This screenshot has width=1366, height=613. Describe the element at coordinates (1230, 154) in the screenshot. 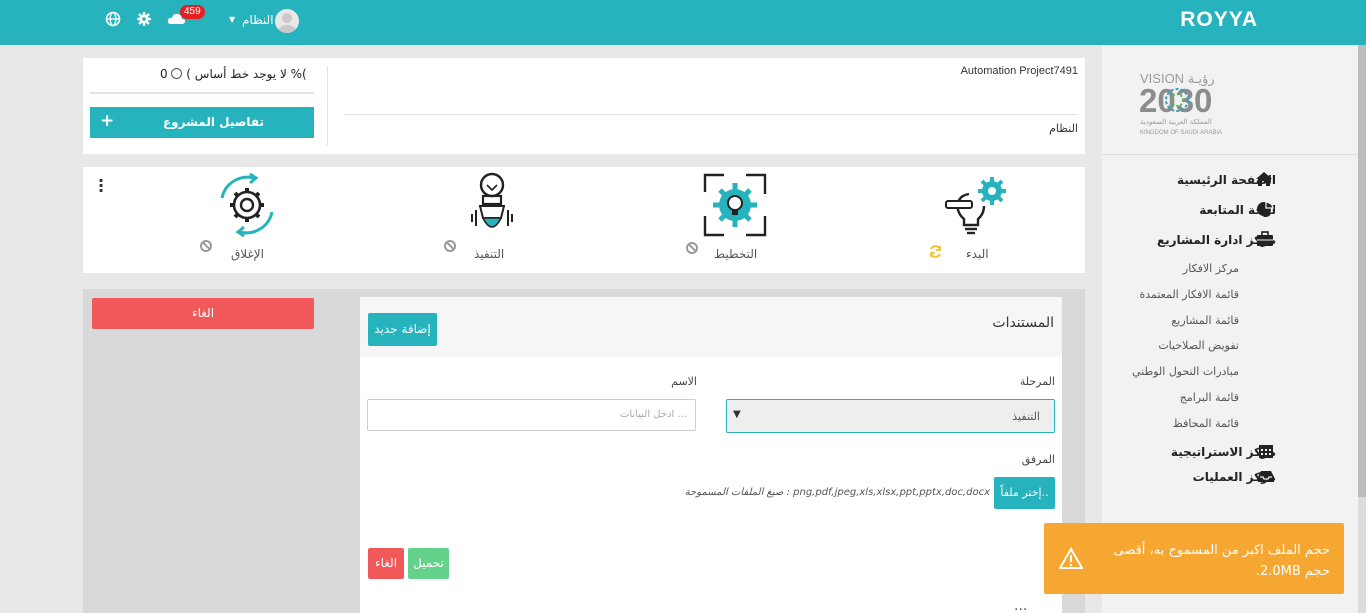

I see `sidebar-divider` at that location.